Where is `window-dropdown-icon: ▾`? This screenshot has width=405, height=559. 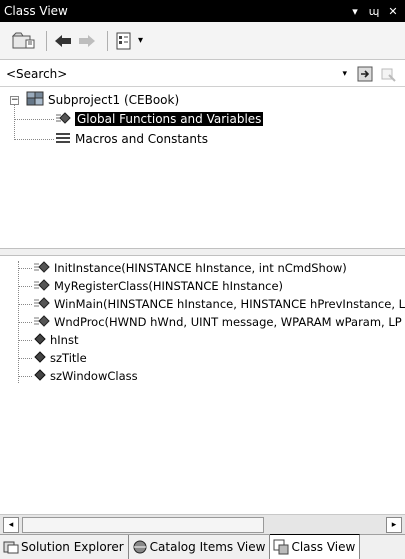 window-dropdown-icon: ▾ is located at coordinates (355, 11).